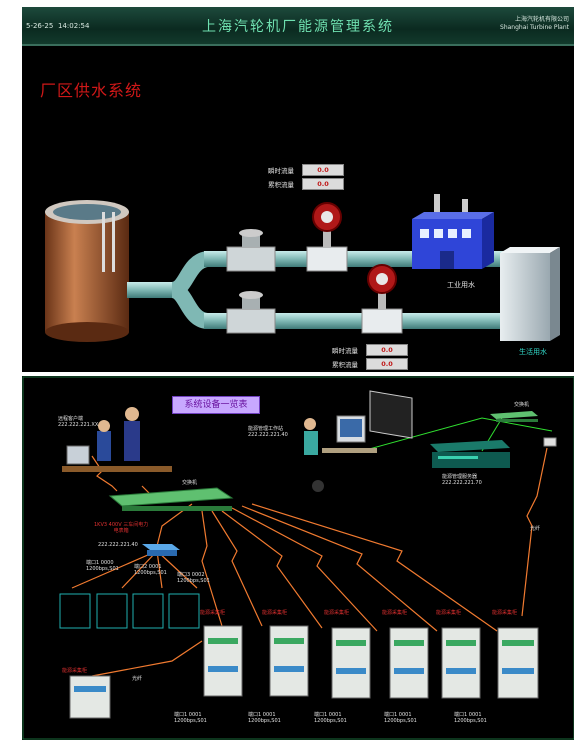 The width and height of the screenshot is (574, 740). What do you see at coordinates (78, 425) in the screenshot?
I see `remote-client-ip: 222.222.221.XX` at bounding box center [78, 425].